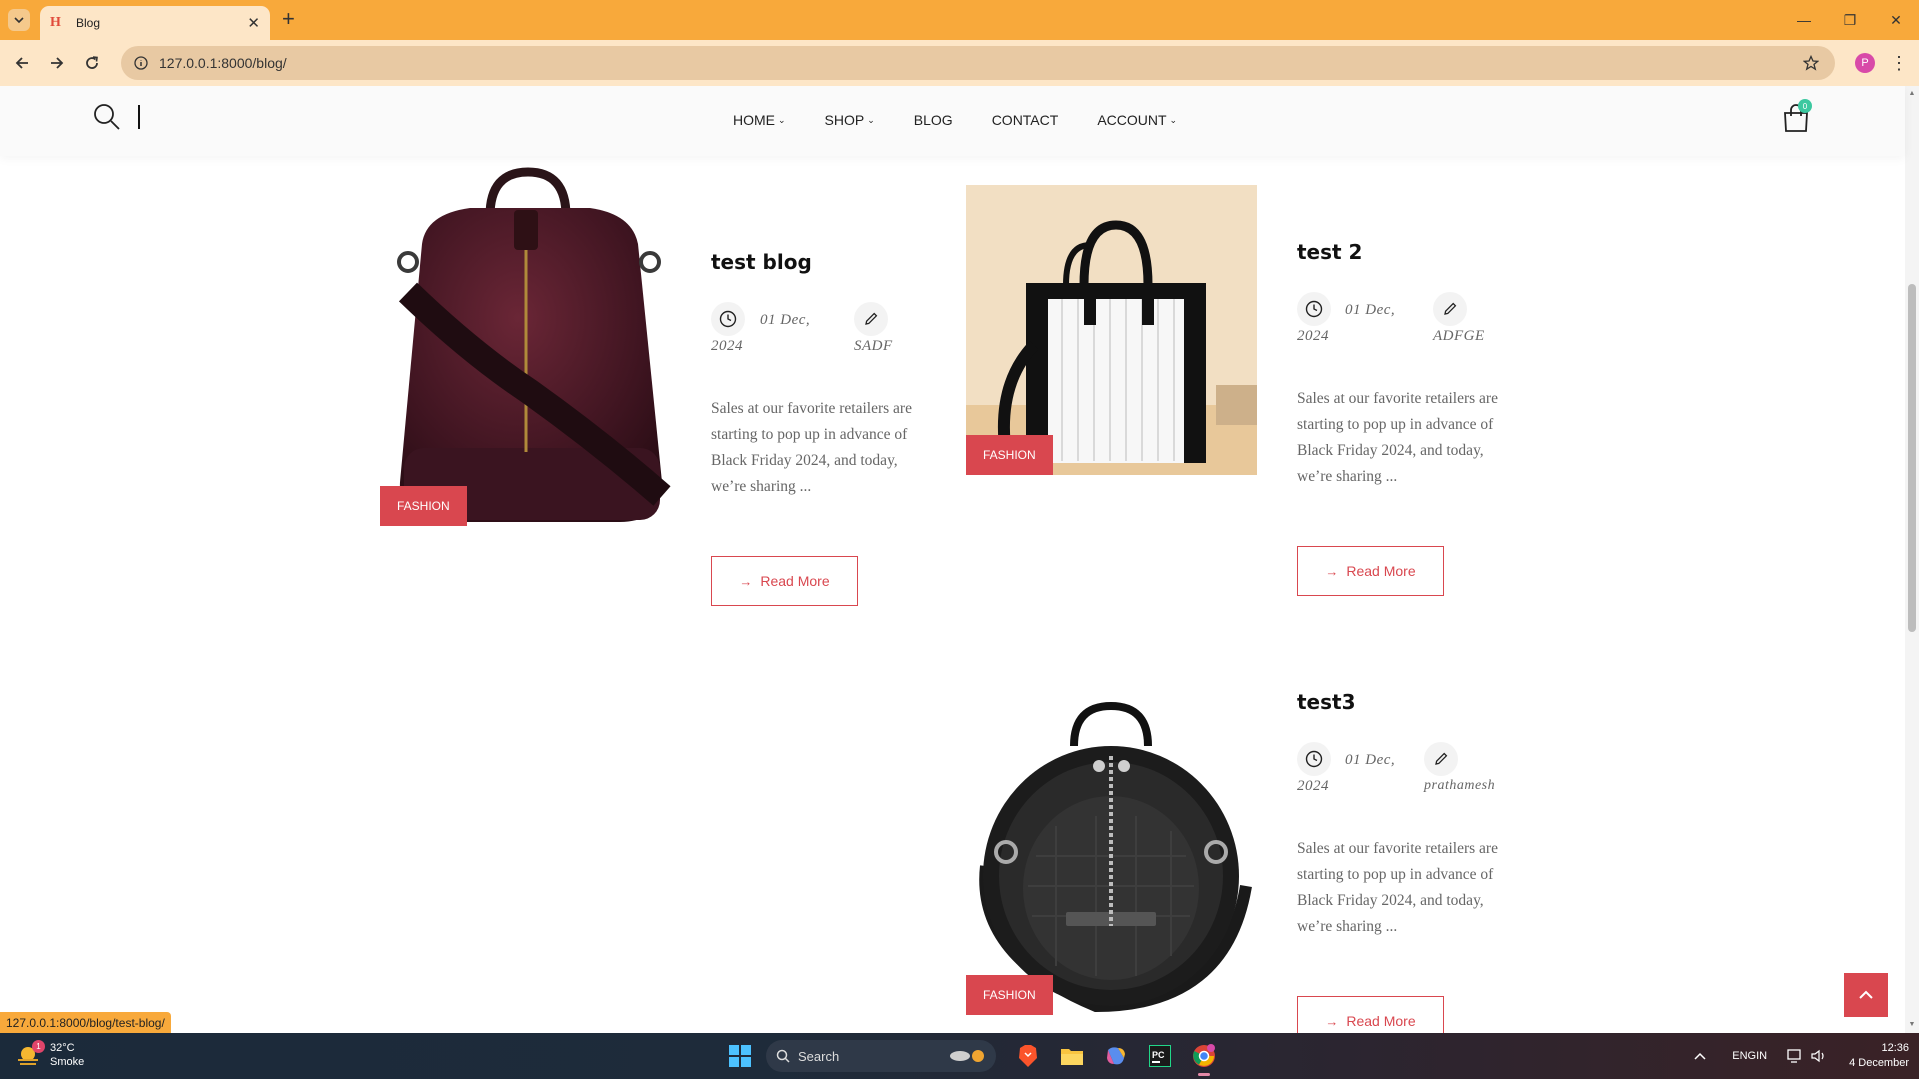 The width and height of the screenshot is (1919, 1079). I want to click on main-navigation: HOME ⌄ SHOP ⌄ BLOG CONTACT ACCOUNT ⌄, so click(974, 120).